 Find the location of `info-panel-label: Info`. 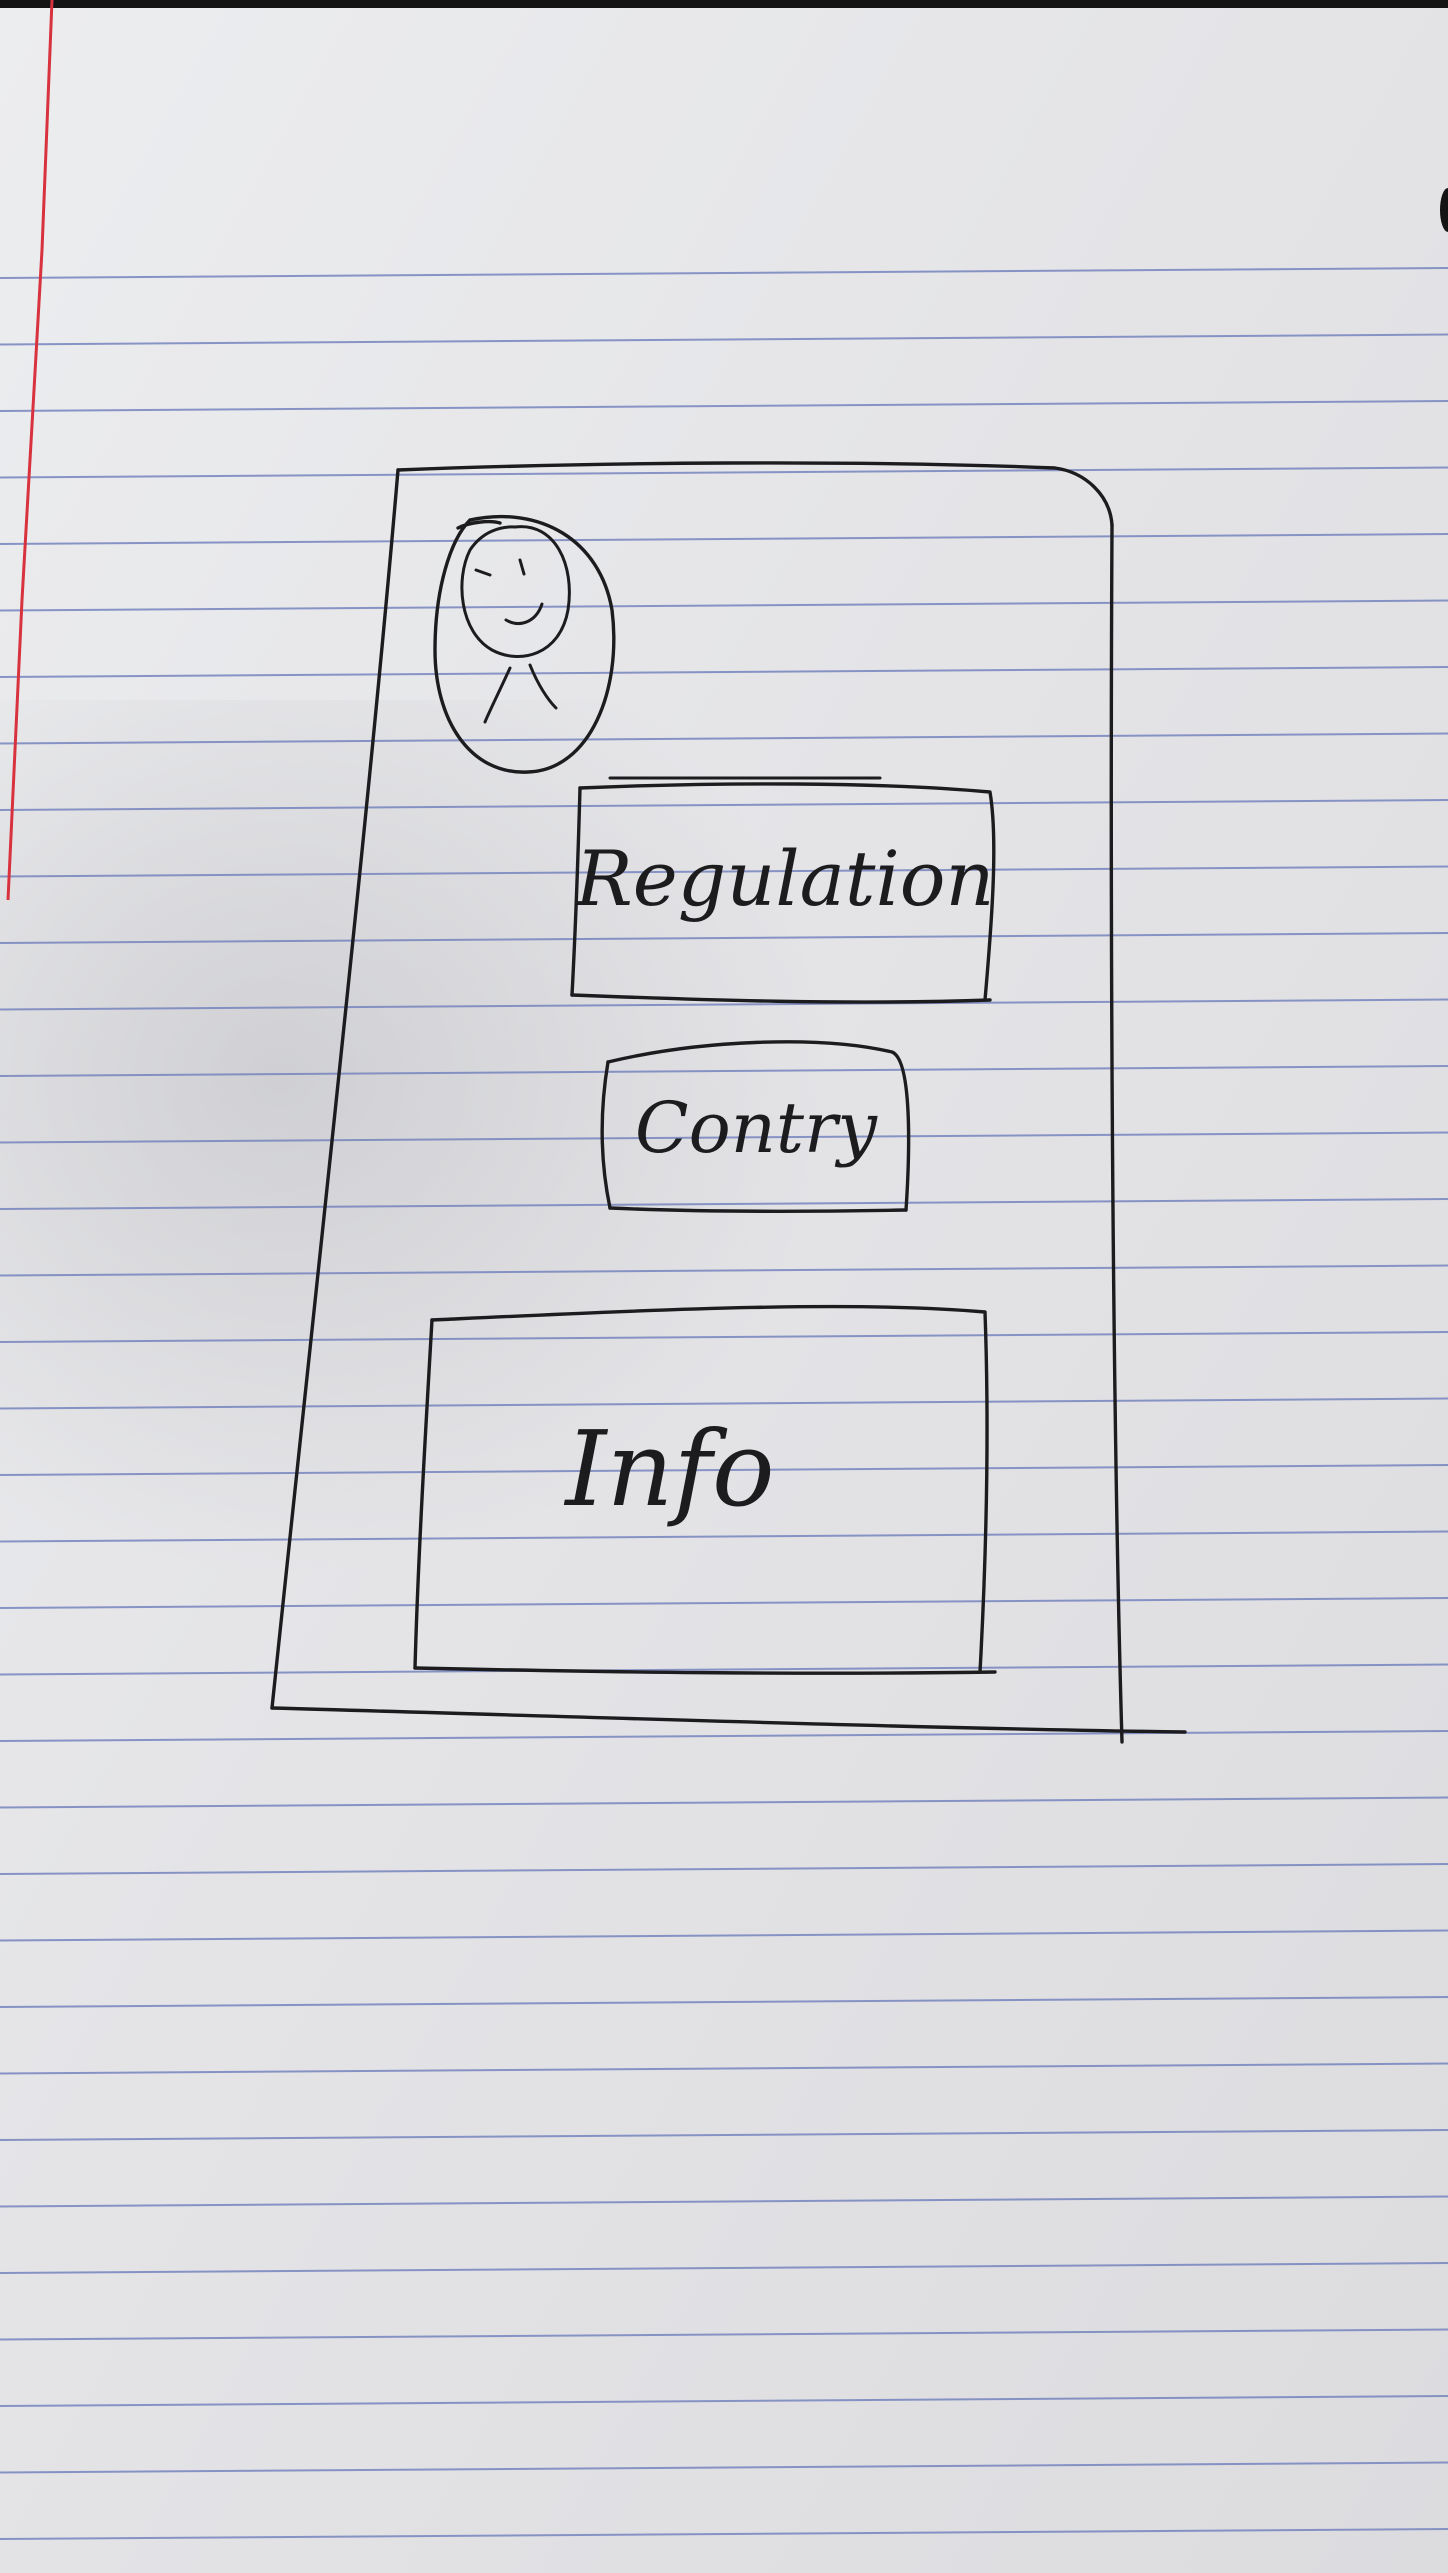

info-panel-label: Info is located at coordinates (668, 1469).